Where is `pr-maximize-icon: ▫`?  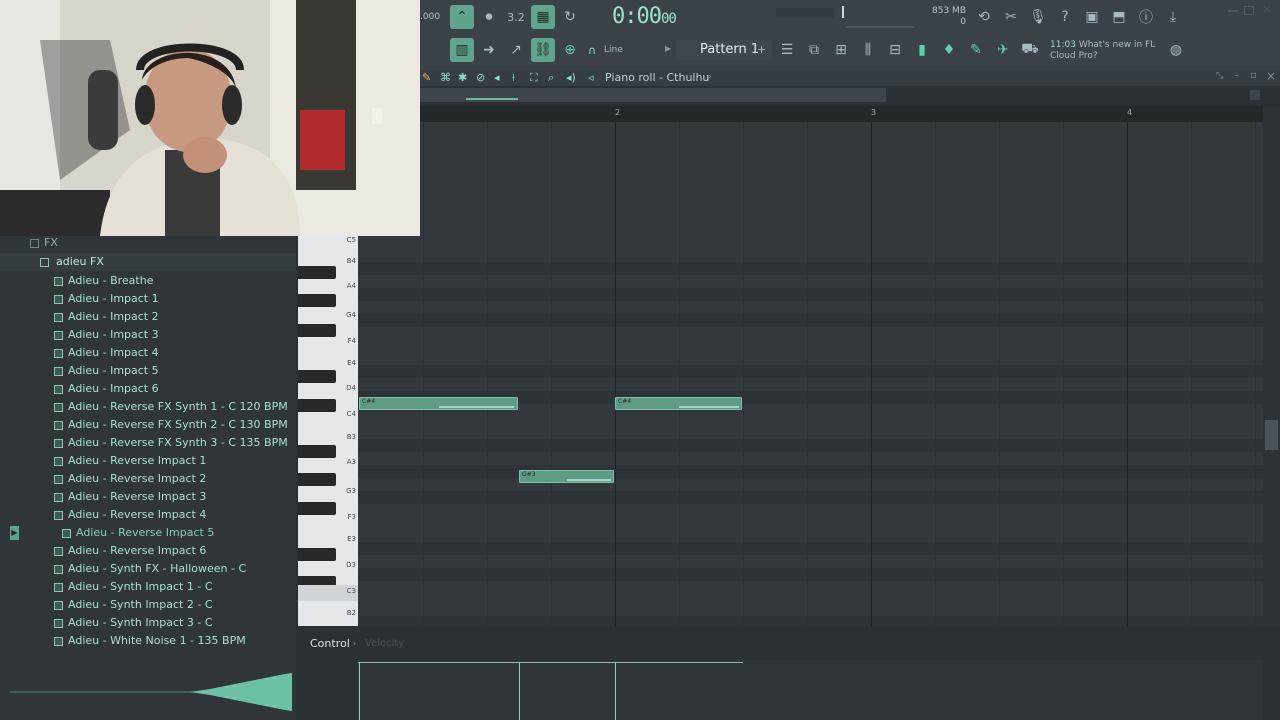 pr-maximize-icon: ▫ is located at coordinates (1253, 75).